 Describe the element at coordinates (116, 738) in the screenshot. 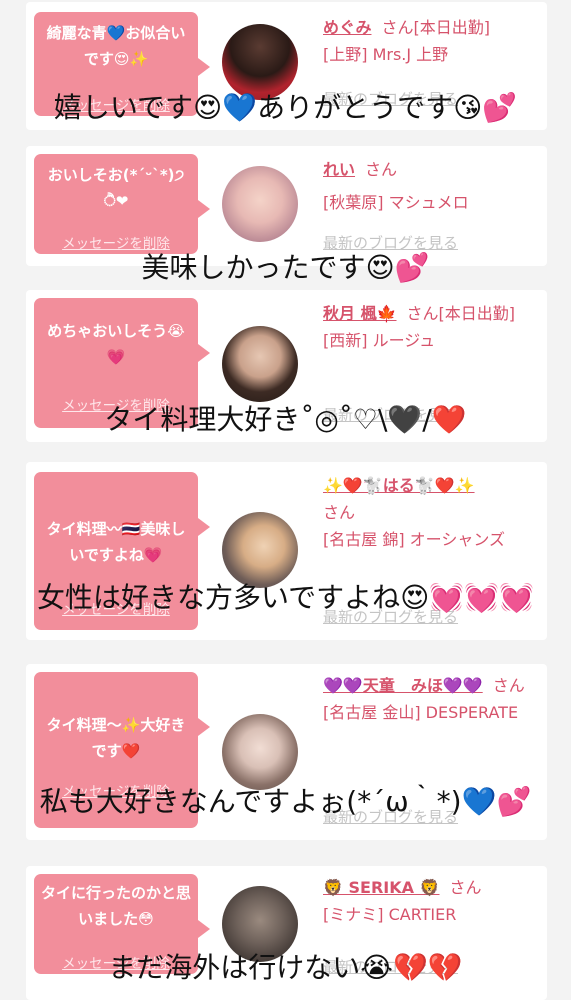

I see `message-text: タイ料理〜✨大好きです❤️` at that location.